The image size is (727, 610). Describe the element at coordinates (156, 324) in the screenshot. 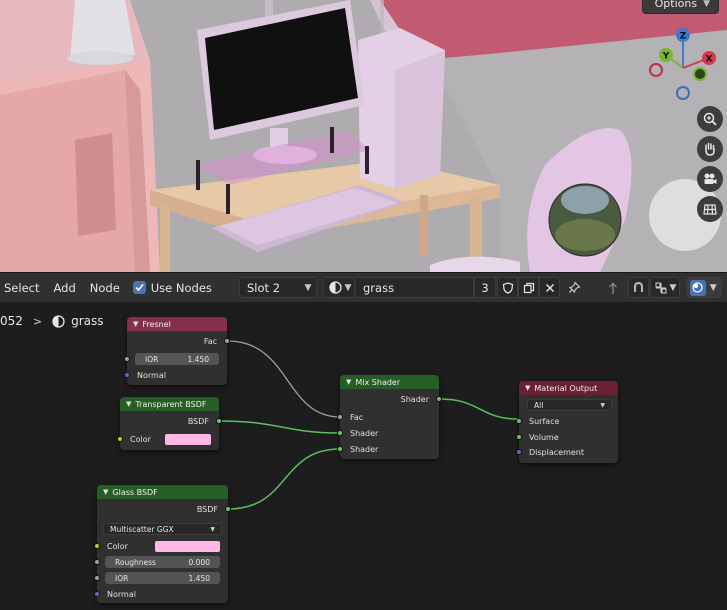

I see `fresnel-title: Fresnel` at that location.